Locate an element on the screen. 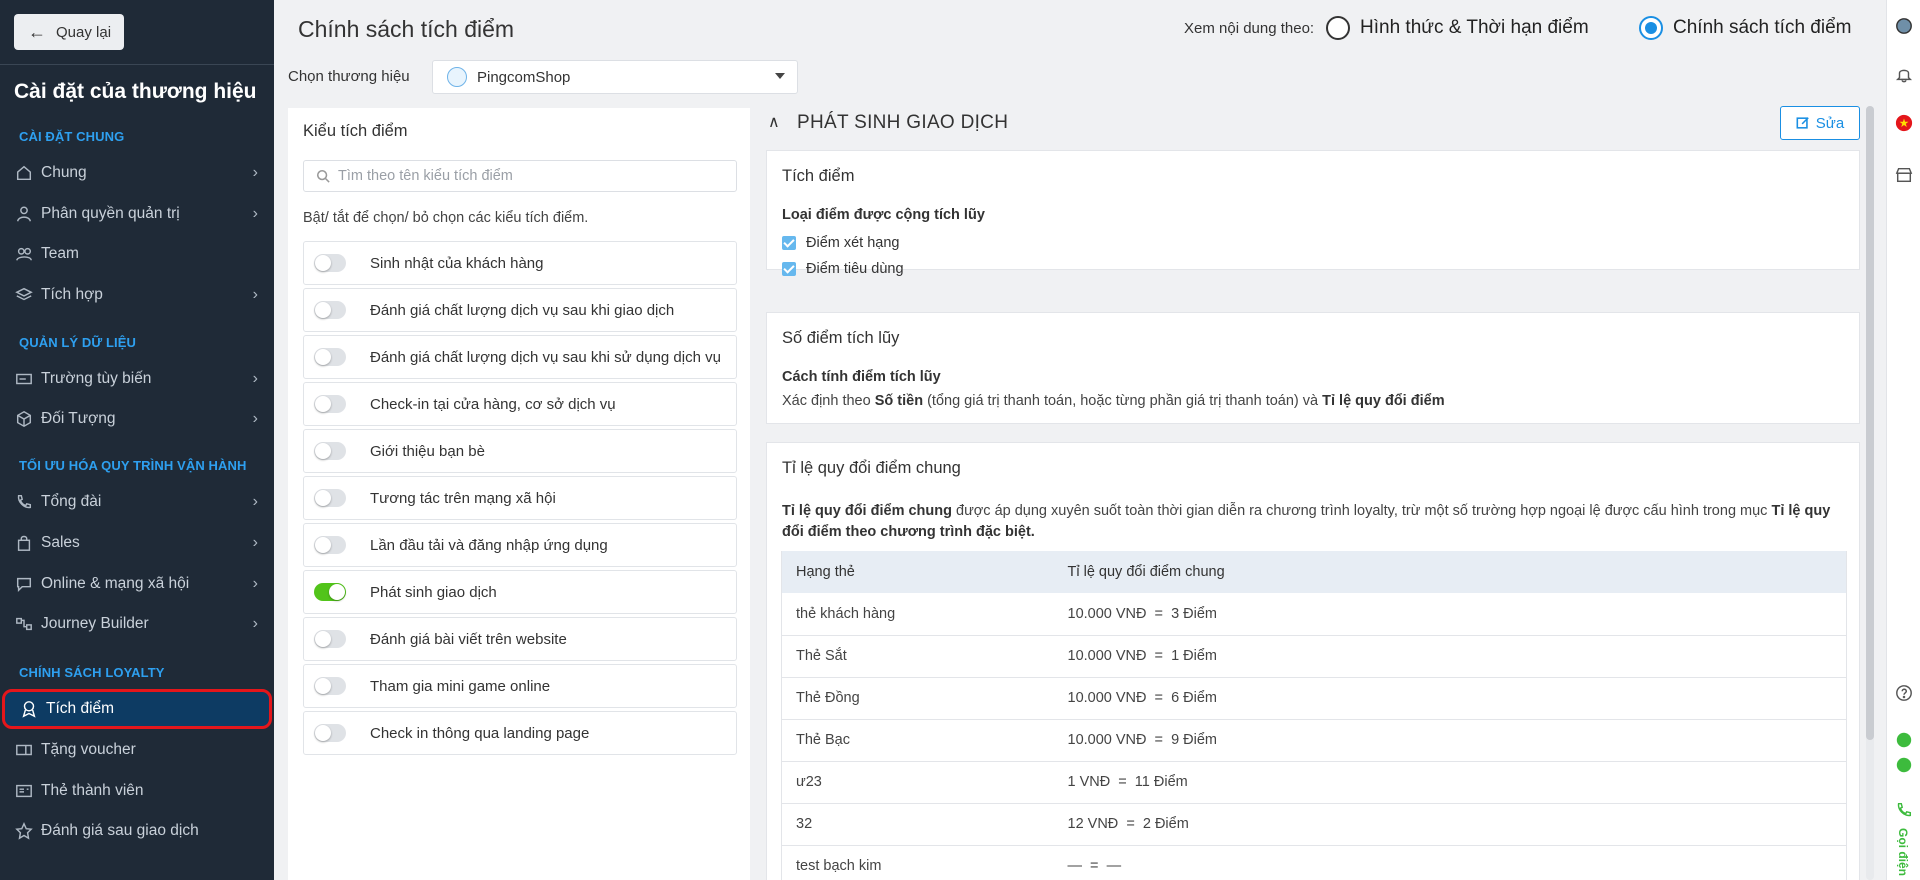 This screenshot has height=880, width=1920. edit-icon is located at coordinates (1802, 123).